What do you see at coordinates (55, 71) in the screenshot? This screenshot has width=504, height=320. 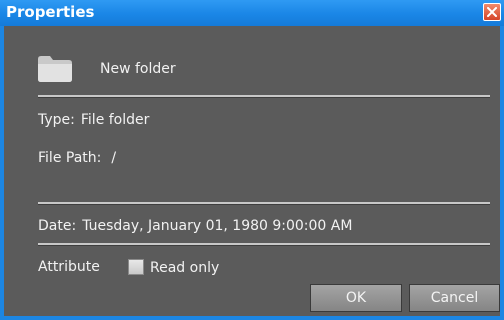 I see `folder-icon` at bounding box center [55, 71].